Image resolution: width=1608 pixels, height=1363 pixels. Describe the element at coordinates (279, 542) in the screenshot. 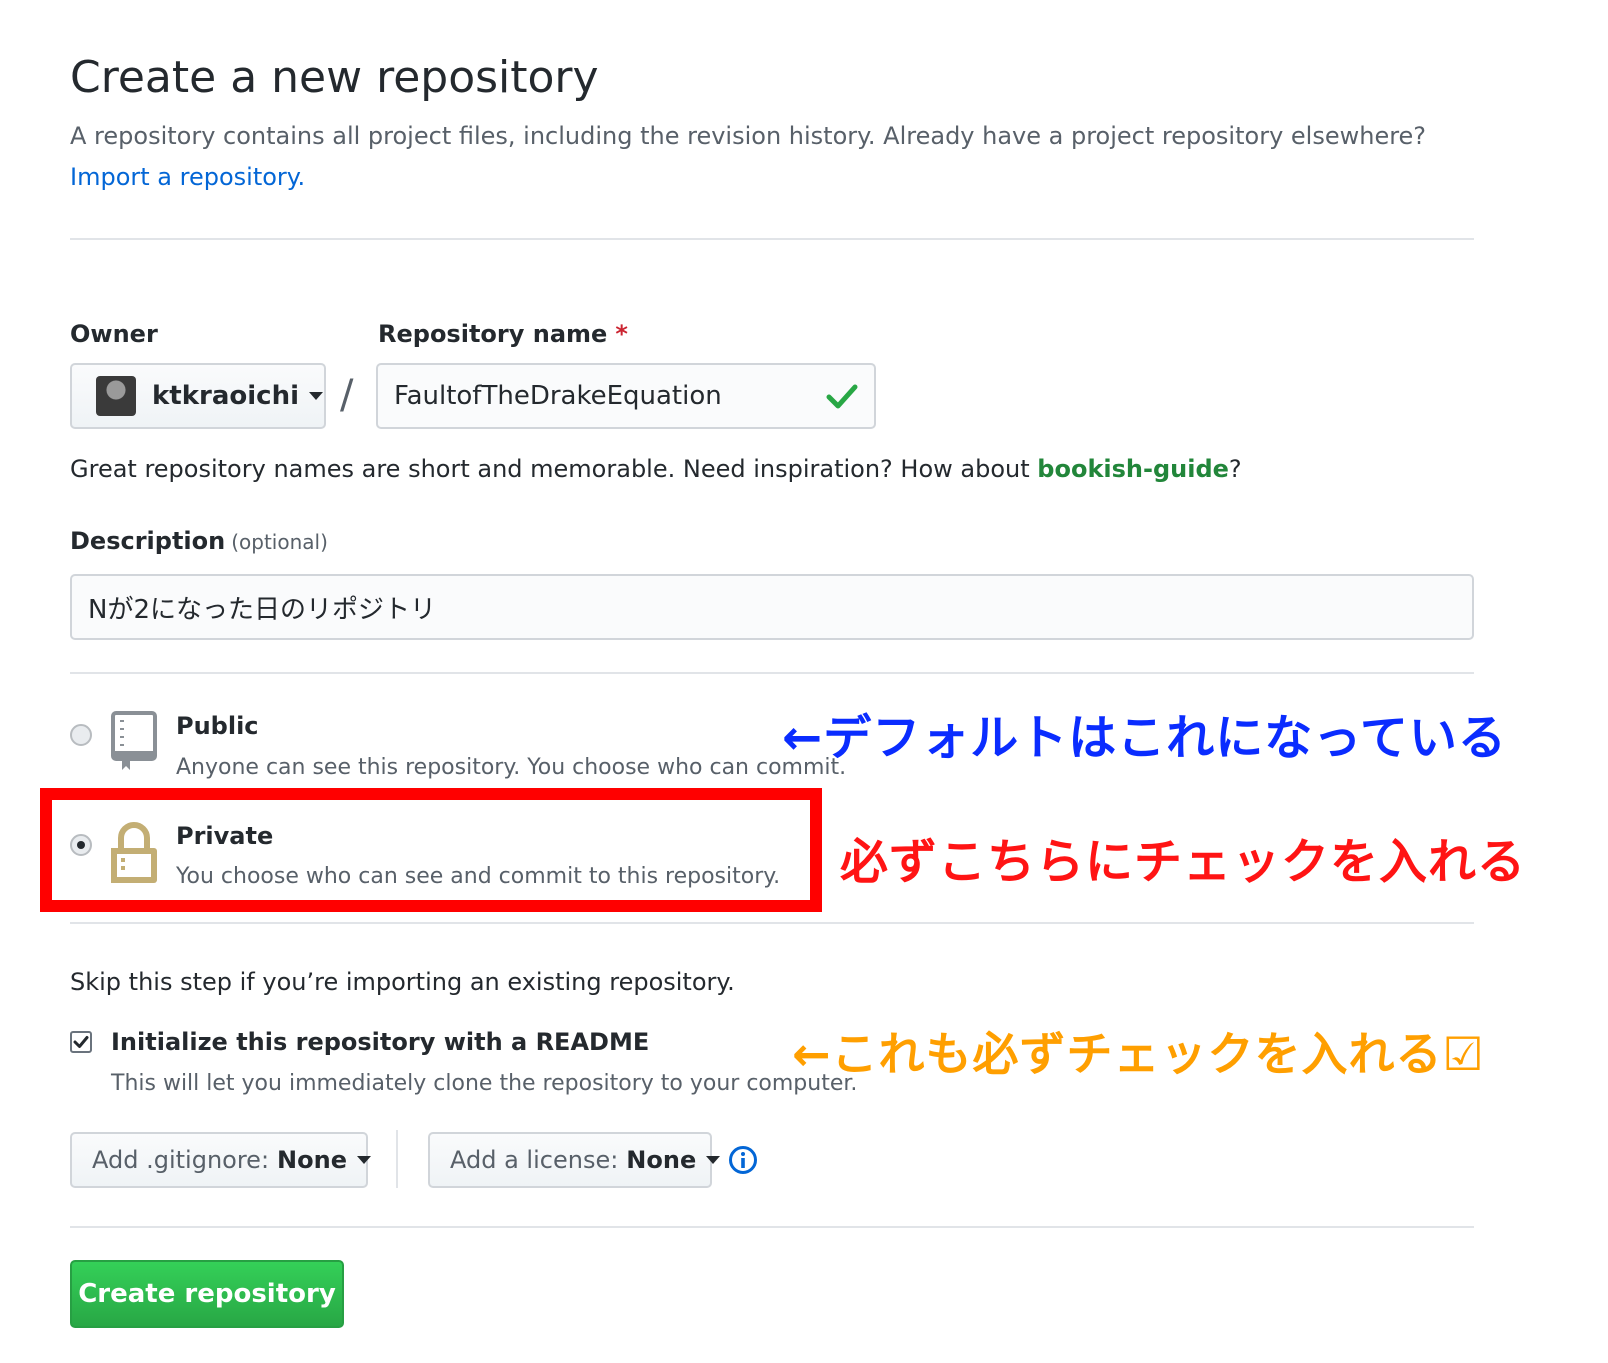

I see `optional-tag: (optional)` at that location.